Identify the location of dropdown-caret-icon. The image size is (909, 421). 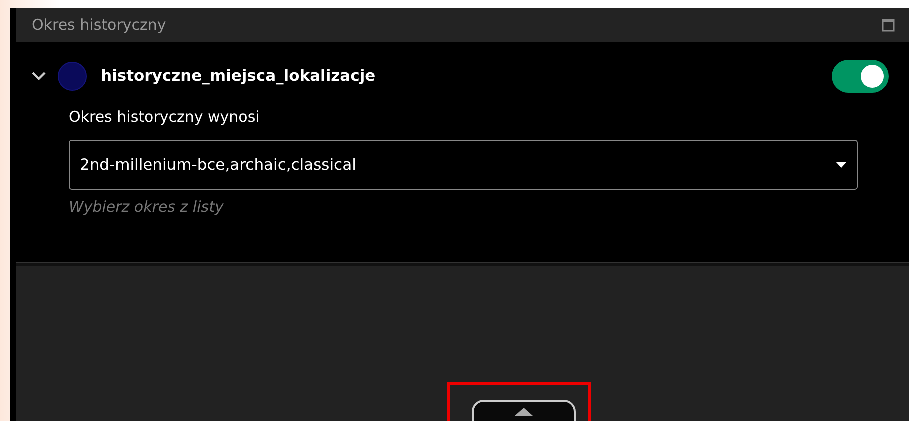
(841, 165).